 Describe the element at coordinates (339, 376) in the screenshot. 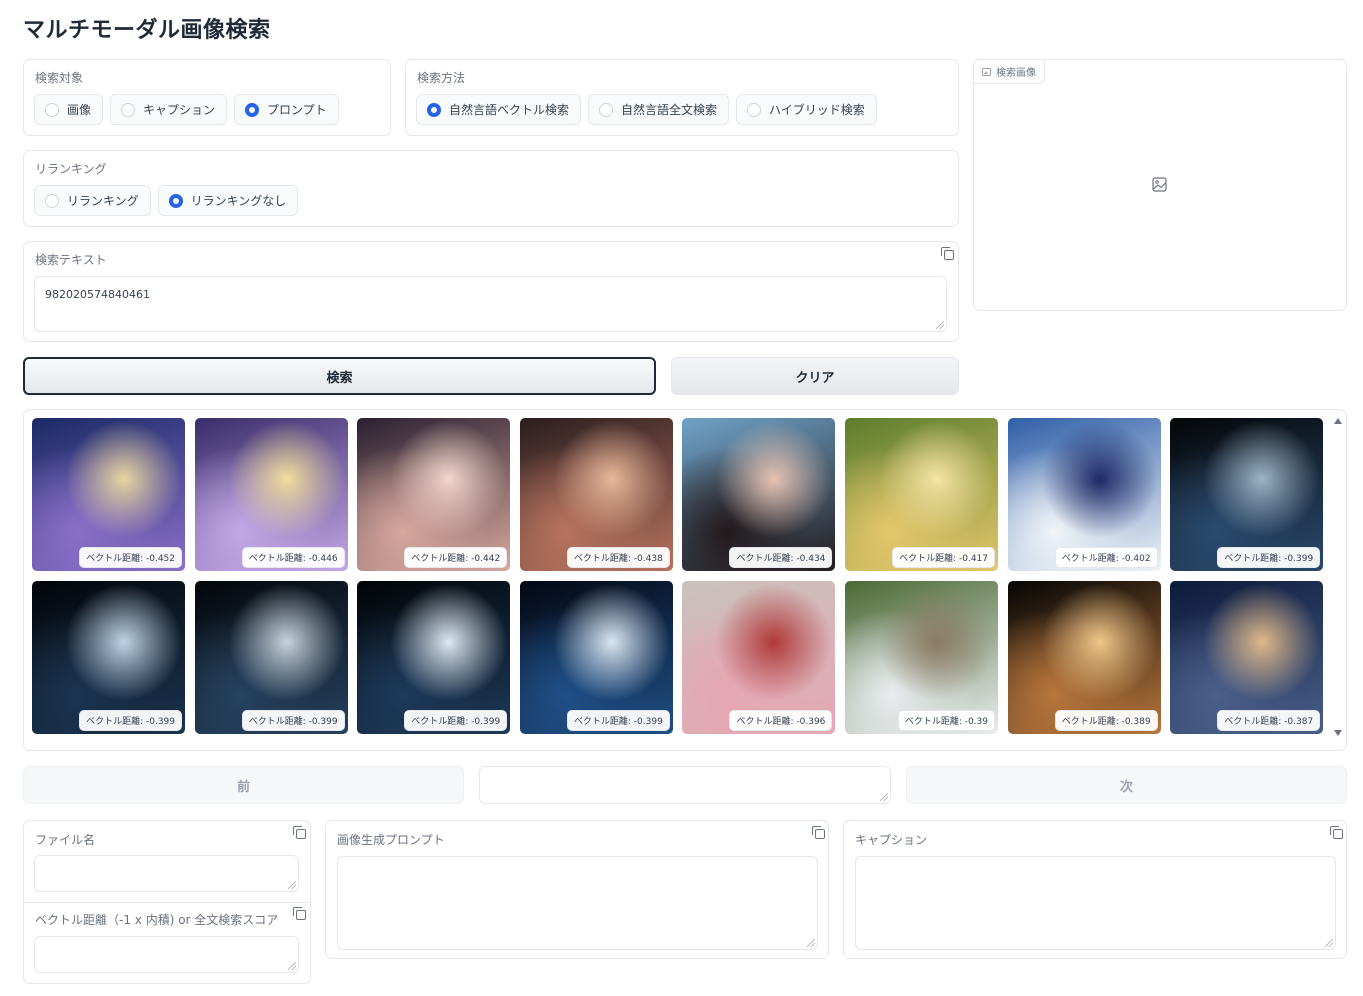

I see `search-button: 検索` at that location.